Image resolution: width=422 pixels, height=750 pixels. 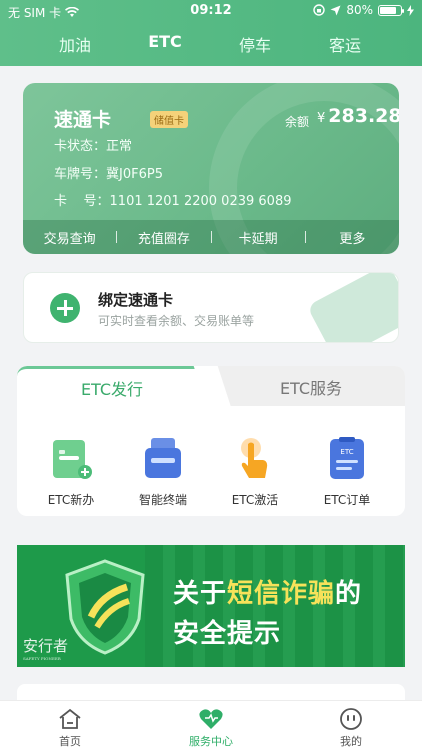 I want to click on etc-order-item: ETC ETC订单, so click(x=347, y=472).